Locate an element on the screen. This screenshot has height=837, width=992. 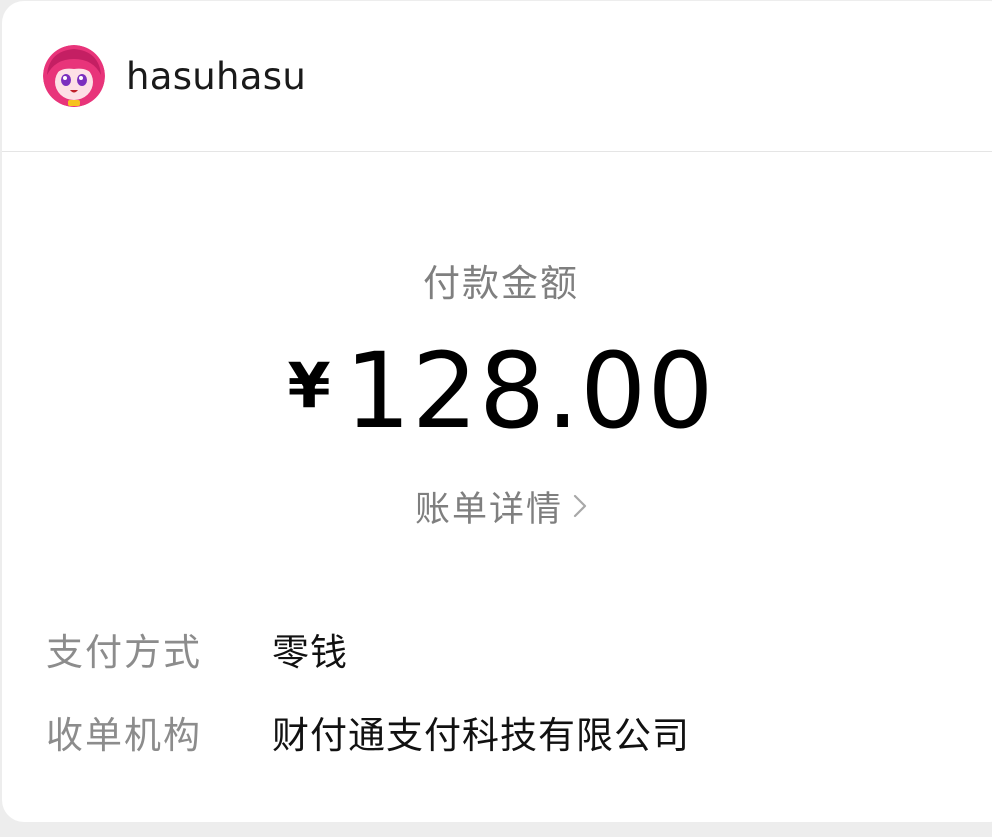
merchant-name: hasuhasu is located at coordinates (216, 76).